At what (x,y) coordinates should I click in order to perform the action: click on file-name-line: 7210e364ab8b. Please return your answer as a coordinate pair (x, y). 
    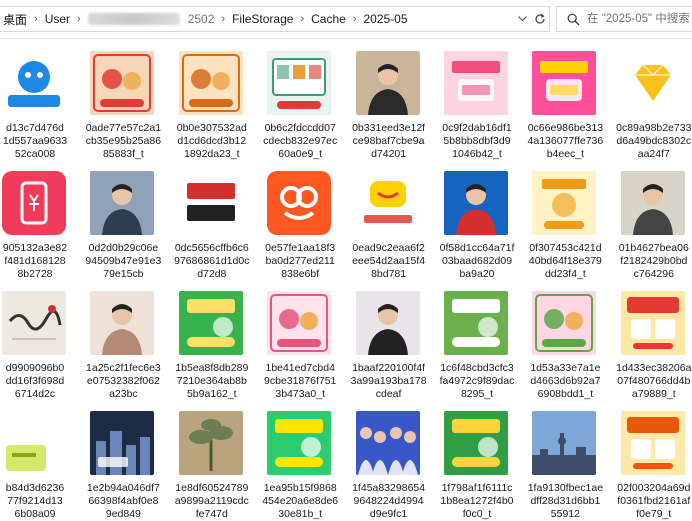
    Looking at the image, I should click on (211, 381).